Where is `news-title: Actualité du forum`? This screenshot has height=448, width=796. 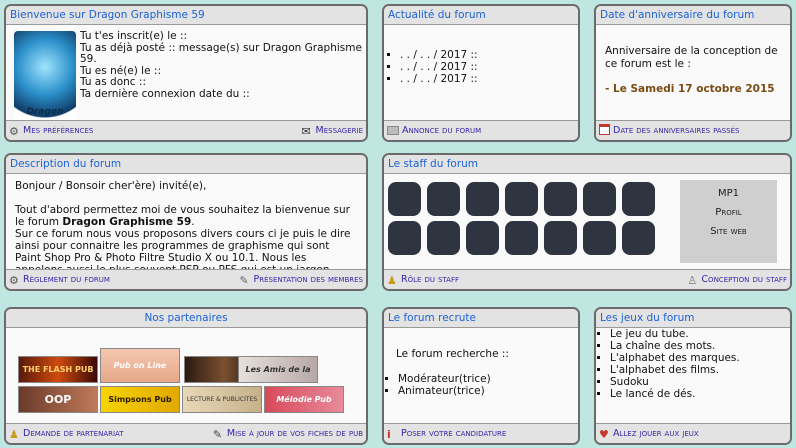 news-title: Actualité du forum is located at coordinates (481, 15).